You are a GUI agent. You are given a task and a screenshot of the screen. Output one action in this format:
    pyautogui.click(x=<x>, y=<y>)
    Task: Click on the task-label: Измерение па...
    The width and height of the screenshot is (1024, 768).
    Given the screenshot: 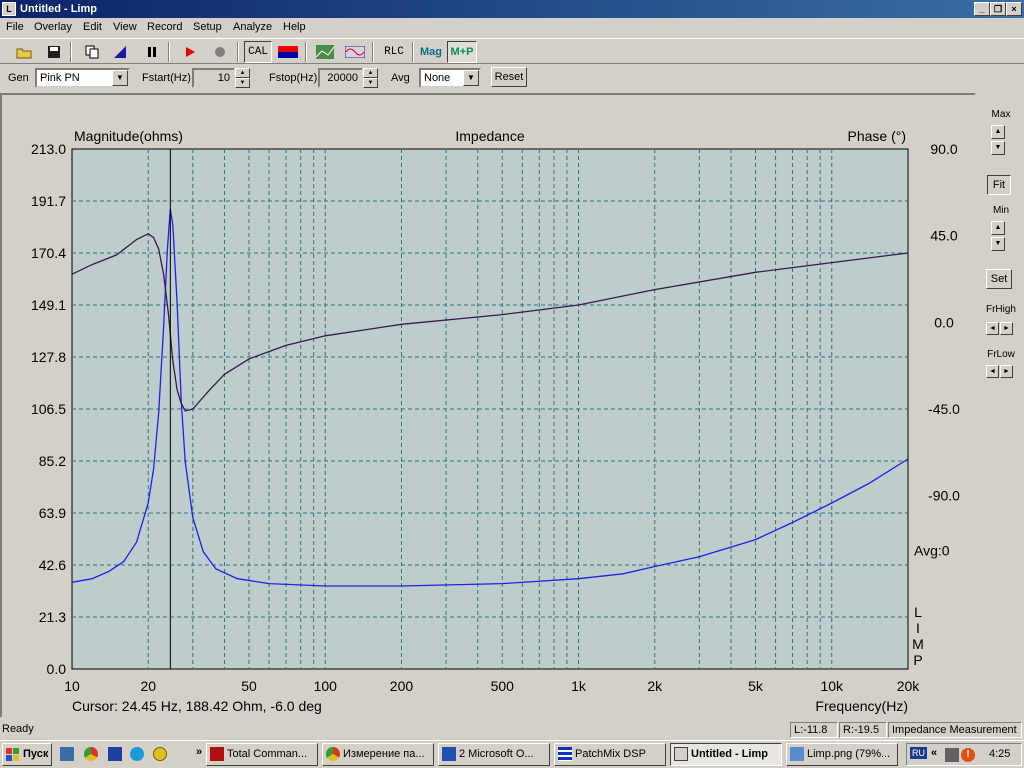 What is the action you would take?
    pyautogui.click(x=384, y=754)
    